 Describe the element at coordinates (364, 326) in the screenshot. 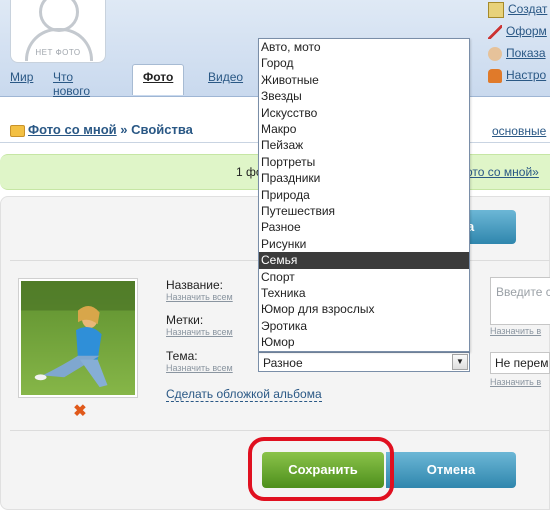

I see `dropdown-option: Эротика` at that location.